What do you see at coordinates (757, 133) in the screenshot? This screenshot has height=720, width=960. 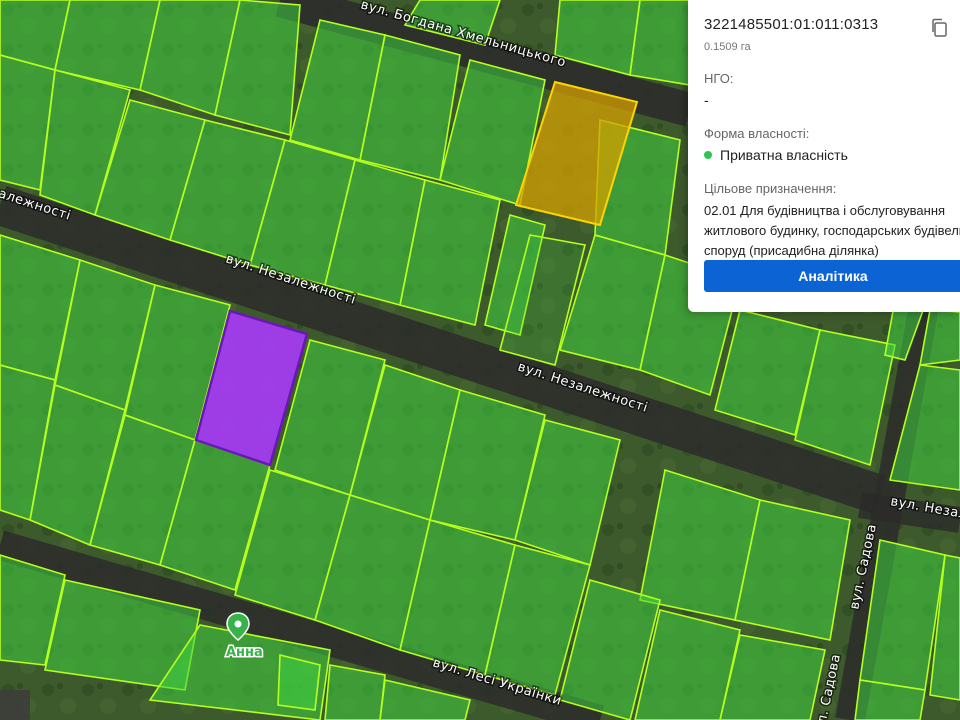 I see `ownership-label: Форма власності:` at bounding box center [757, 133].